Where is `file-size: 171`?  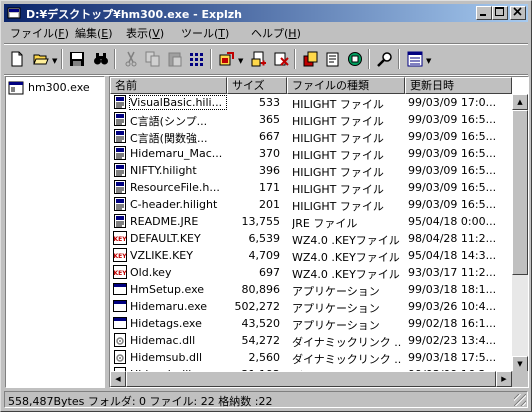
file-size: 171 is located at coordinates (269, 187).